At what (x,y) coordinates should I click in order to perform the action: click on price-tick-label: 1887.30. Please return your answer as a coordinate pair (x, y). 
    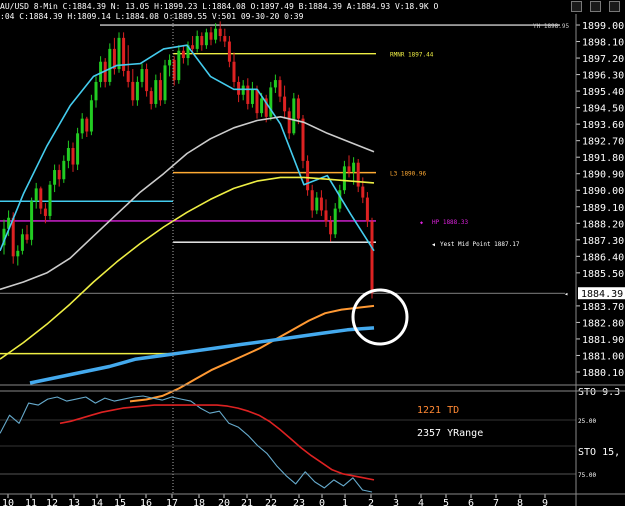
    Looking at the image, I should click on (603, 241).